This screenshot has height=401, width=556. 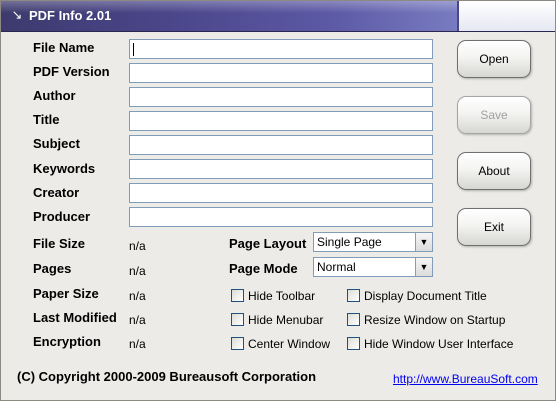 I want to click on keywords-field, so click(x=281, y=169).